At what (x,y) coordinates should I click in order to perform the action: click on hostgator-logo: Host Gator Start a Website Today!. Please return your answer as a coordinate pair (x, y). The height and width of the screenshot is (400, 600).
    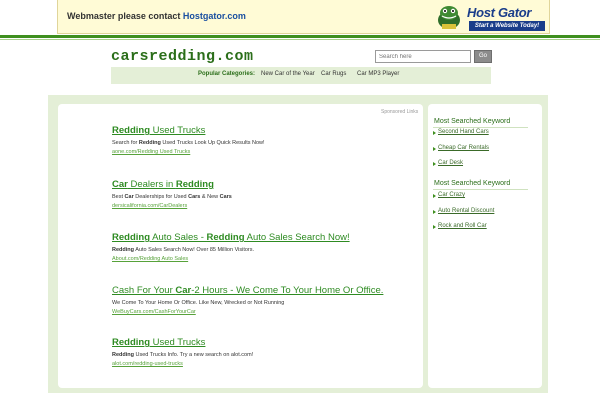
    Looking at the image, I should click on (490, 17).